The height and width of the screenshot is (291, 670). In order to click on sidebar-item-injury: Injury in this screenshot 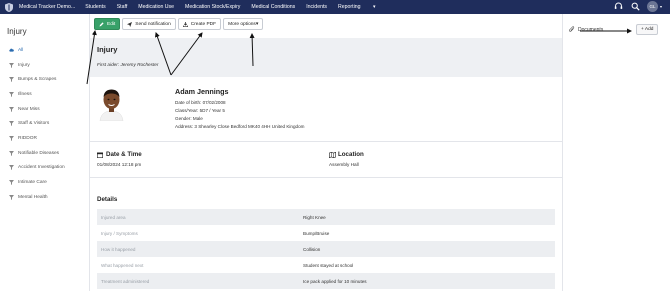, I will do `click(44, 65)`.